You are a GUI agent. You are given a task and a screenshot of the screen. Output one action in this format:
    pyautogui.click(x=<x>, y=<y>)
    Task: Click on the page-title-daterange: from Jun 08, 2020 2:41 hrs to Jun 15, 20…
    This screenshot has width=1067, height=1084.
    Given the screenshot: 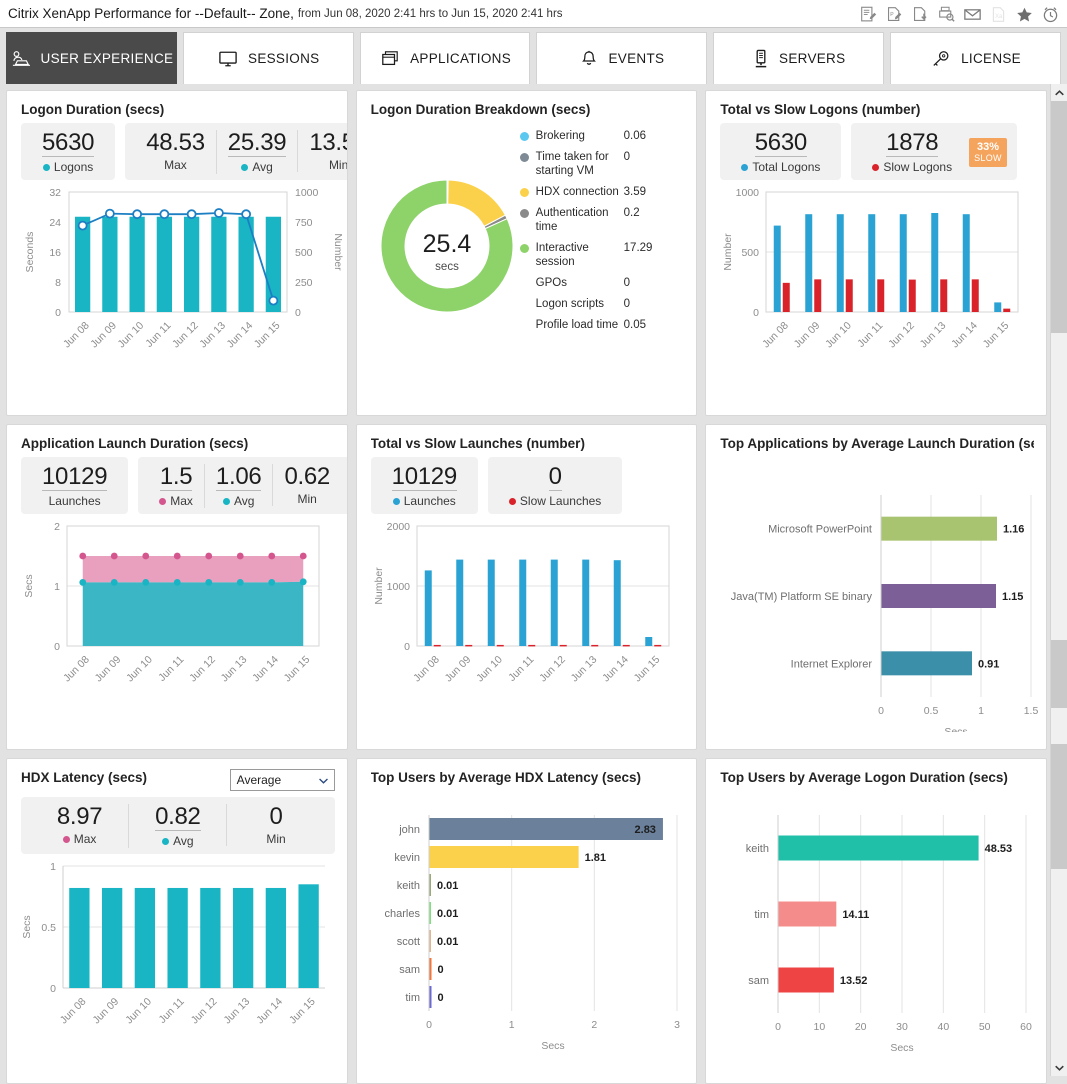 What is the action you would take?
    pyautogui.click(x=430, y=13)
    